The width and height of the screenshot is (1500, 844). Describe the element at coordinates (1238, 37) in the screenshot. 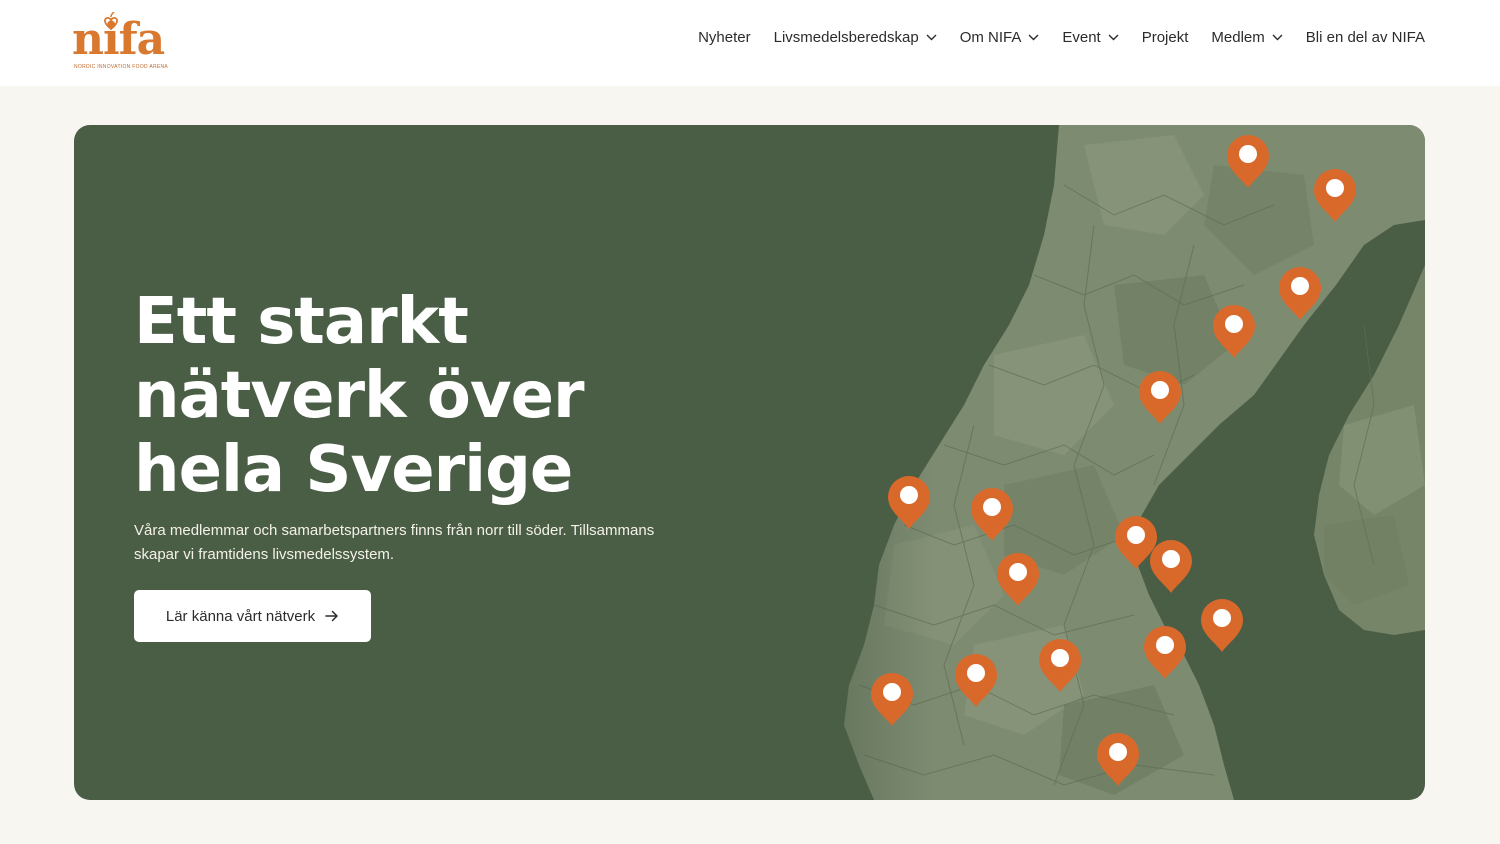

I see `nav-item-label: Medlem` at that location.